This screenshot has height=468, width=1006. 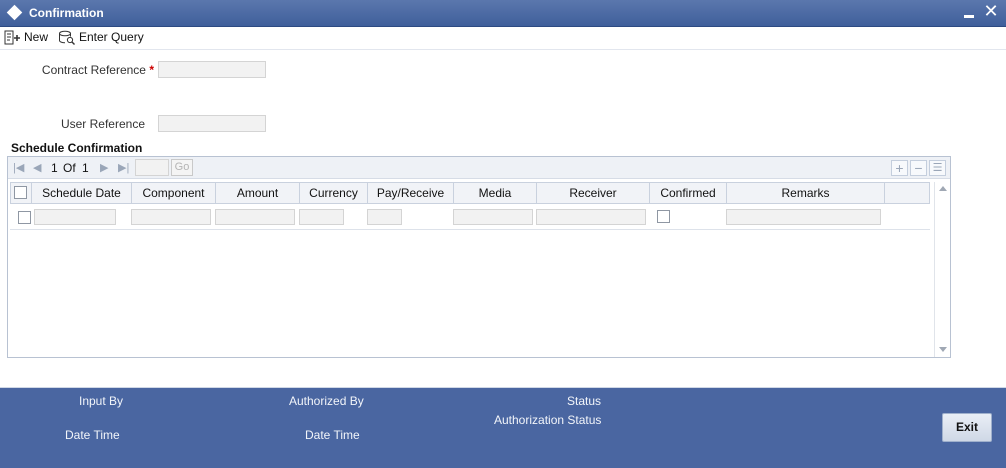 I want to click on column-header: Receiver, so click(x=593, y=193).